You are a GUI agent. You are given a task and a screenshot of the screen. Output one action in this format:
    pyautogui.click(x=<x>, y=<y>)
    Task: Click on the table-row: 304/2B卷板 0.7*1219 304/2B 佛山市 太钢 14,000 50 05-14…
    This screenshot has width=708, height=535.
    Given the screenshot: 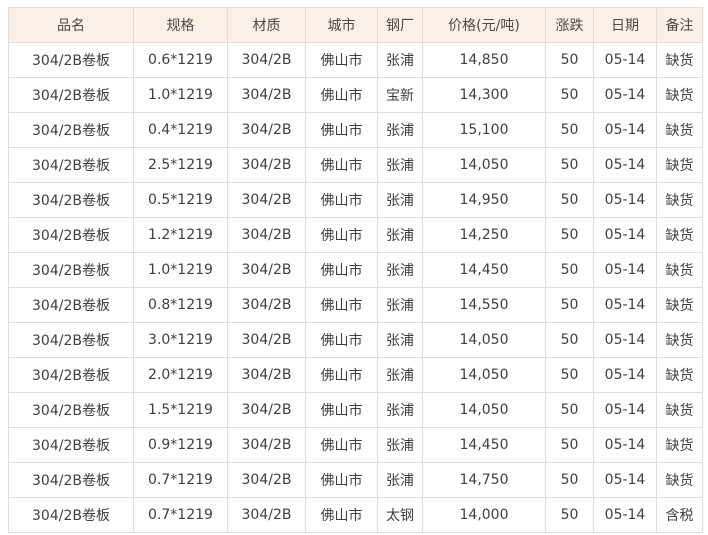 What is the action you would take?
    pyautogui.click(x=355, y=515)
    